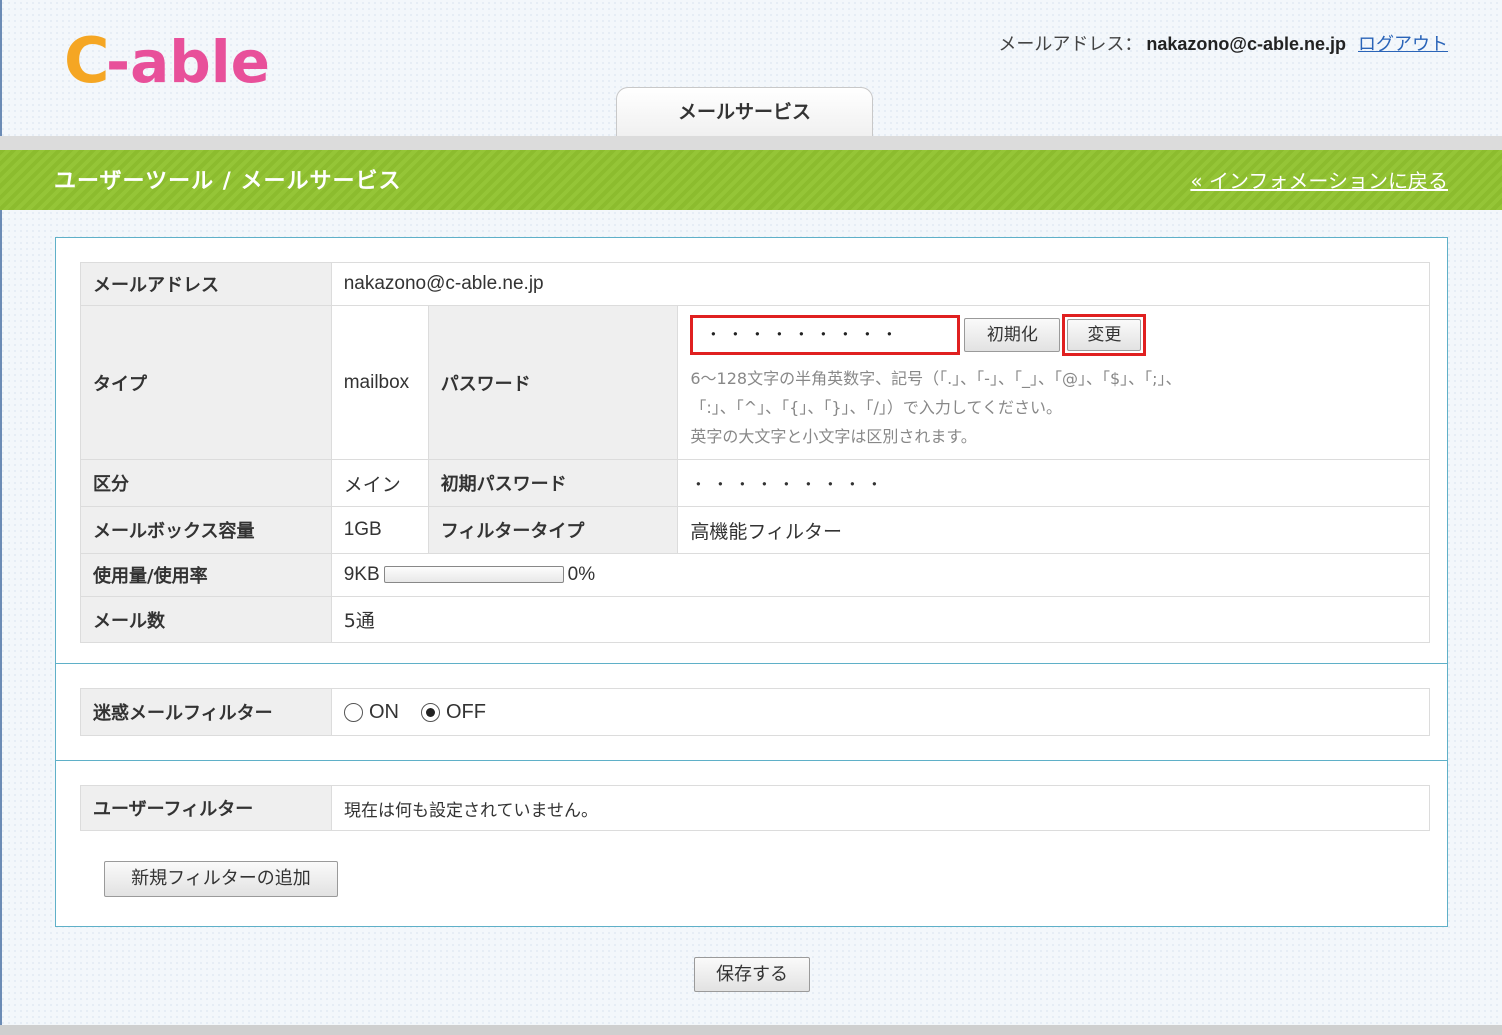 Image resolution: width=1502 pixels, height=1035 pixels. Describe the element at coordinates (430, 712) in the screenshot. I see `spam-filter-off-radio` at that location.